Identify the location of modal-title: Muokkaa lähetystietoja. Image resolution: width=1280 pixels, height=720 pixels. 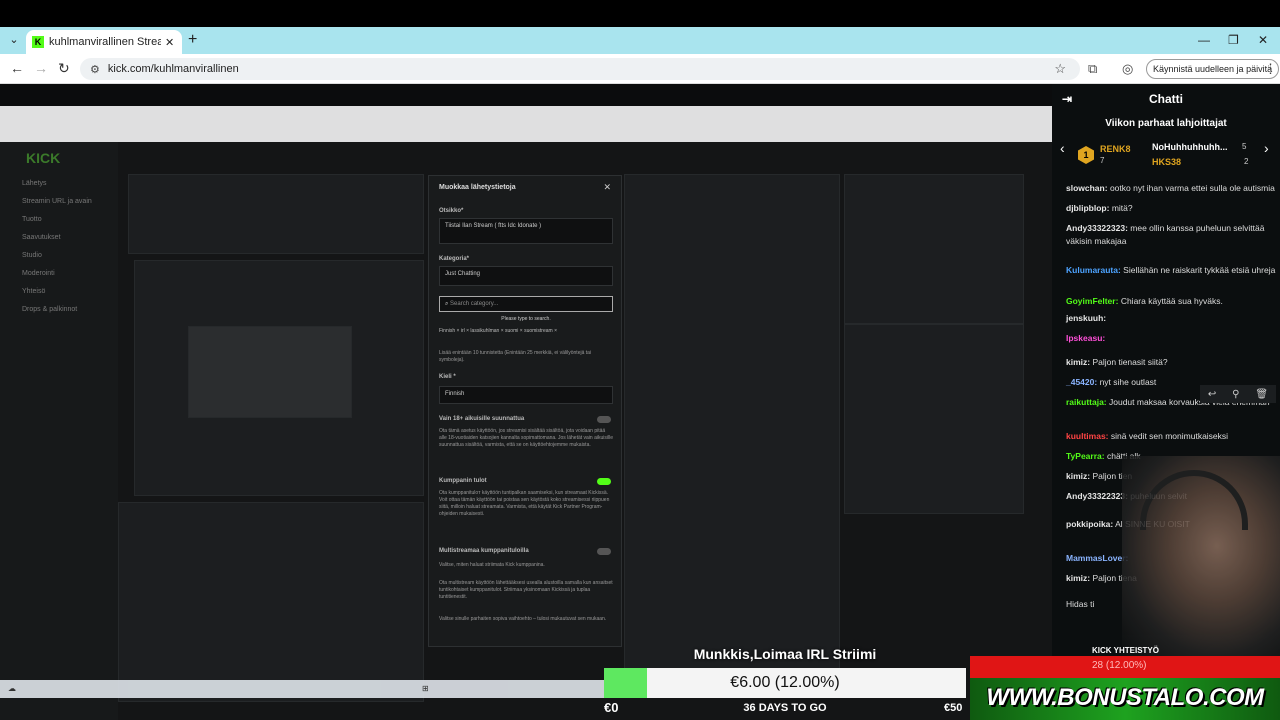
(477, 187).